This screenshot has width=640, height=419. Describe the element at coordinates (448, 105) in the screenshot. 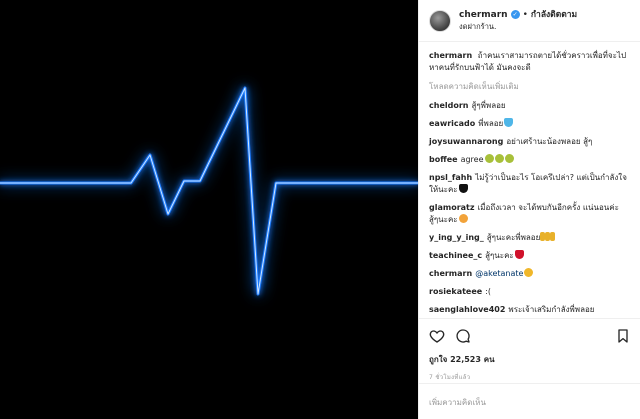

I see `comment-username: cheldorn` at that location.